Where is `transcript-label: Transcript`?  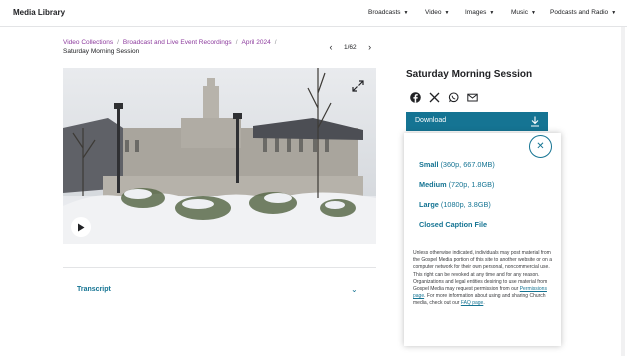
transcript-label: Transcript is located at coordinates (94, 289).